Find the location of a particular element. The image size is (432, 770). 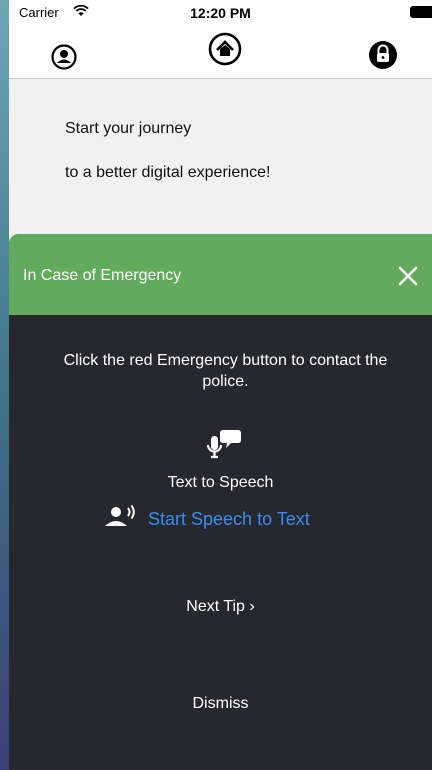

intro-line-2: to a better digital experience! is located at coordinates (168, 172).